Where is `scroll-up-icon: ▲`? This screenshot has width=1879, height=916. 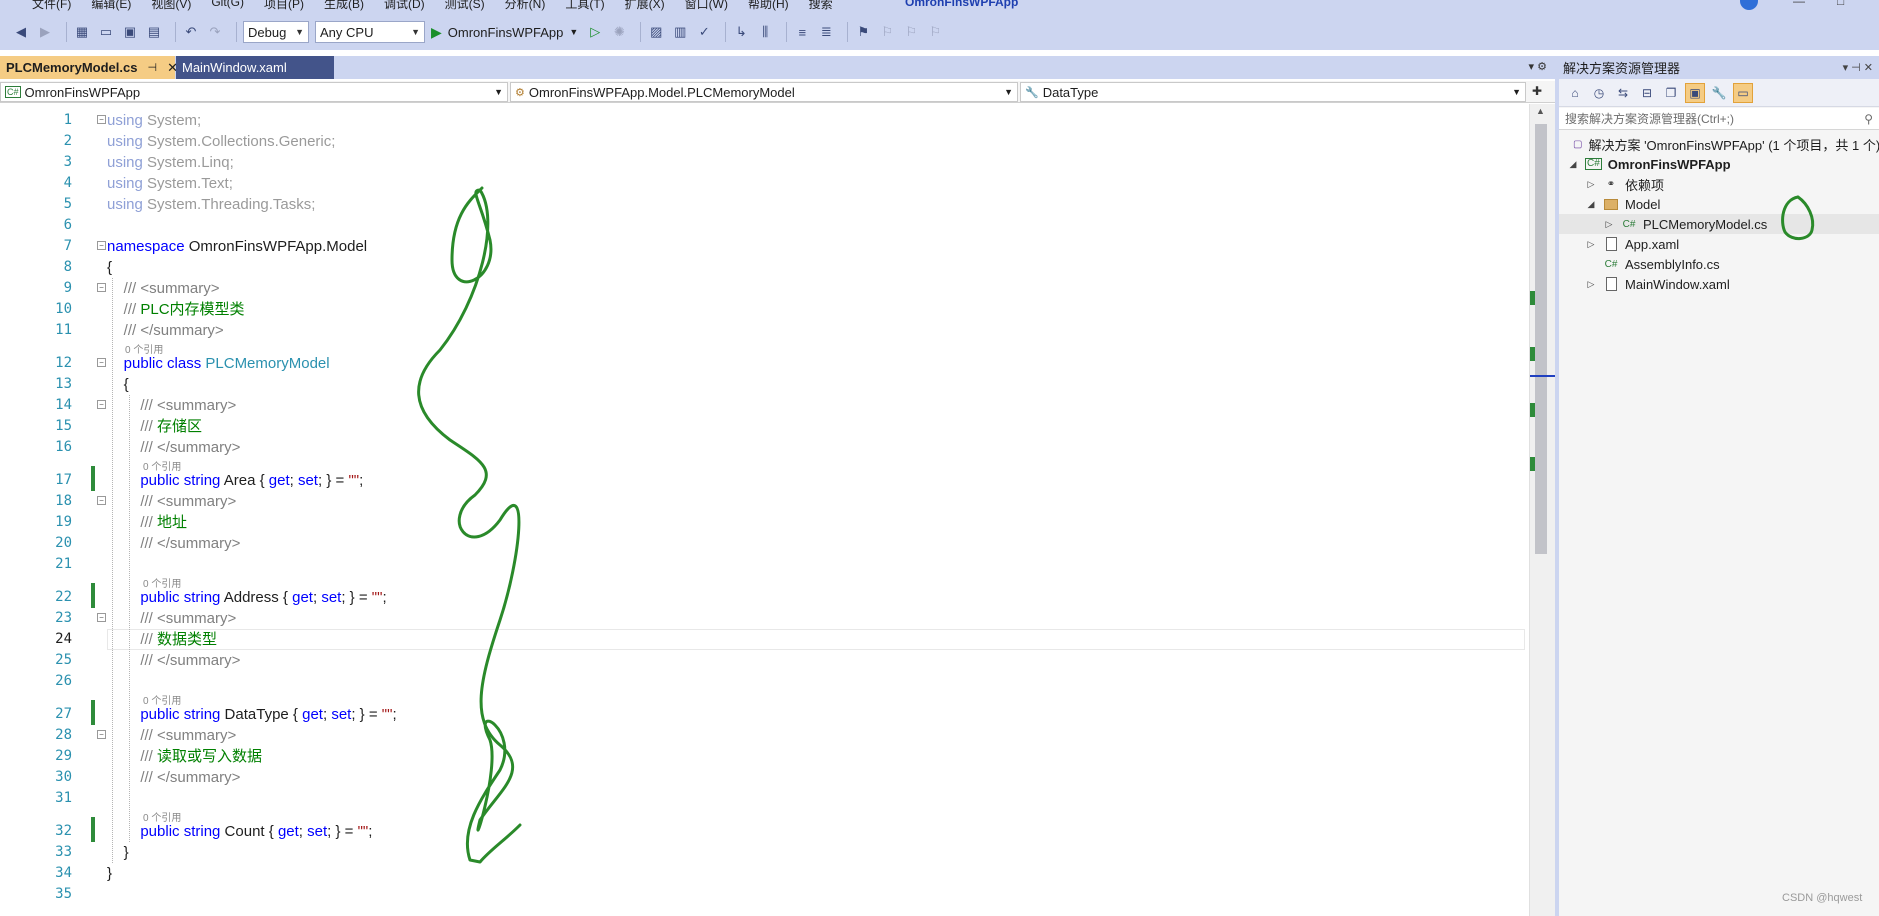 scroll-up-icon: ▲ is located at coordinates (1540, 111).